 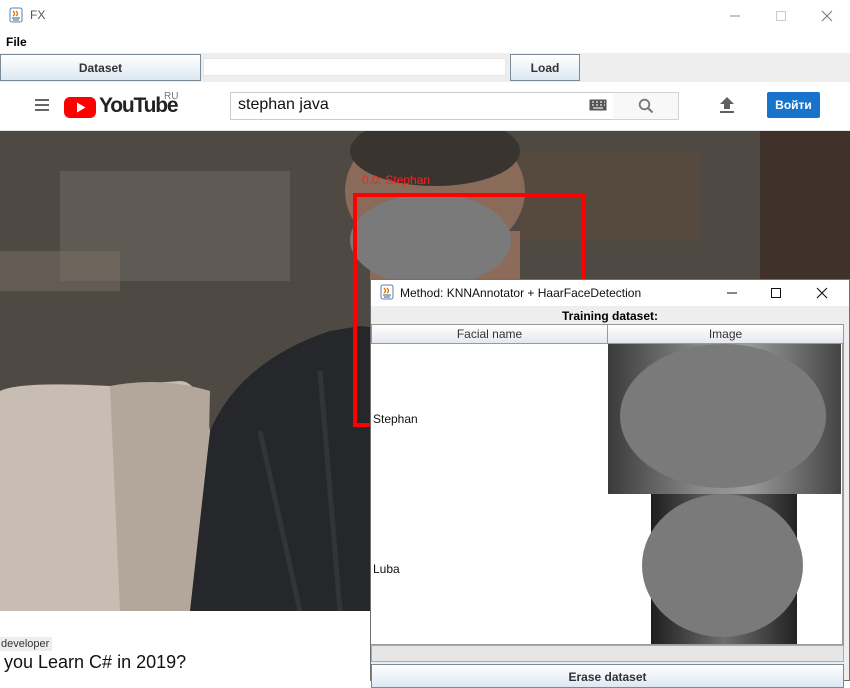 What do you see at coordinates (16, 15) in the screenshot?
I see `java-app-icon` at bounding box center [16, 15].